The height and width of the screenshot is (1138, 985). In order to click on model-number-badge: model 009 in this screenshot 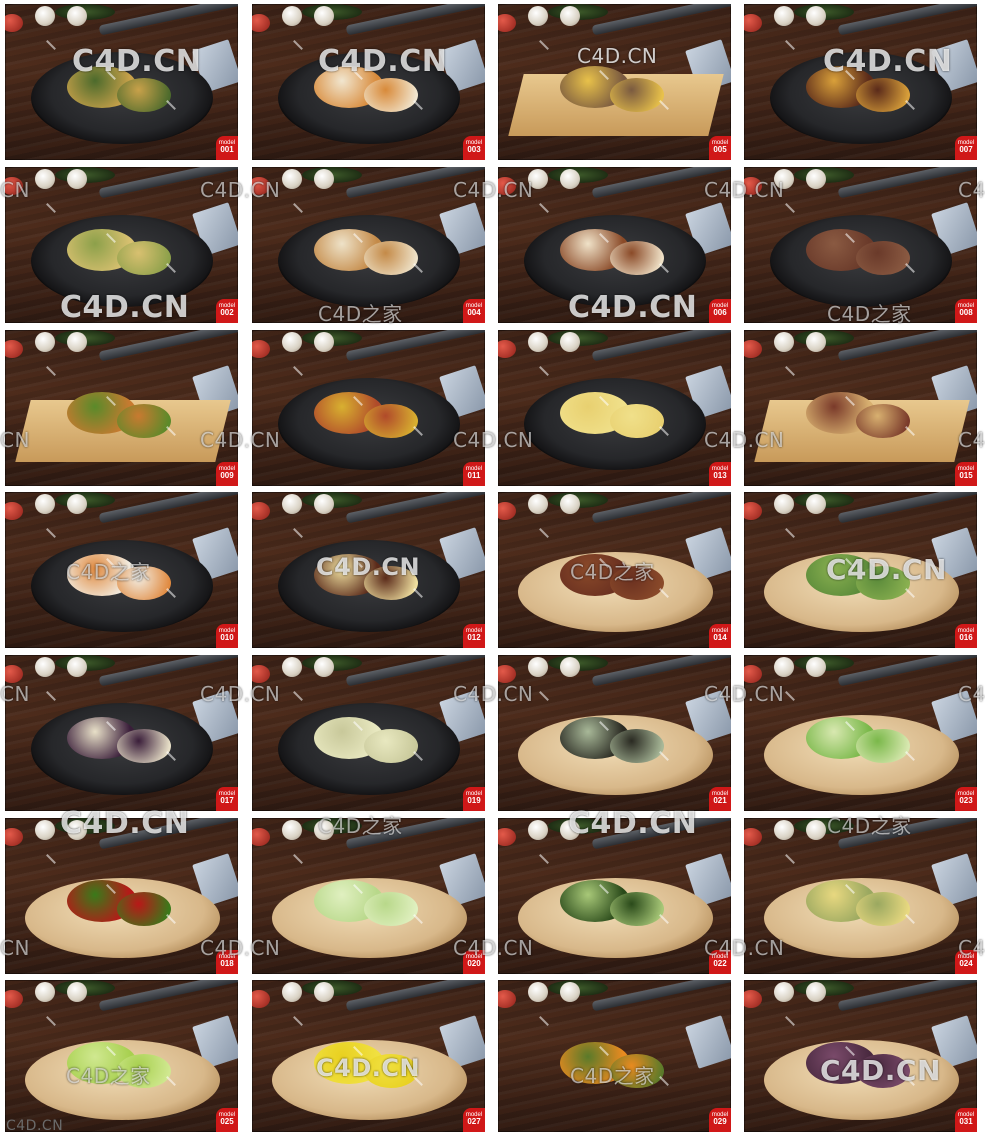, I will do `click(227, 474)`.